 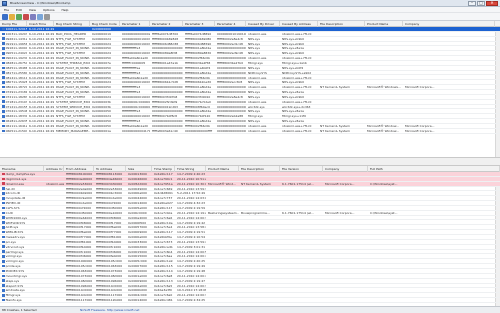 I want to click on cell-text: 092611-14312-01.dmp, so click(x=16, y=38).